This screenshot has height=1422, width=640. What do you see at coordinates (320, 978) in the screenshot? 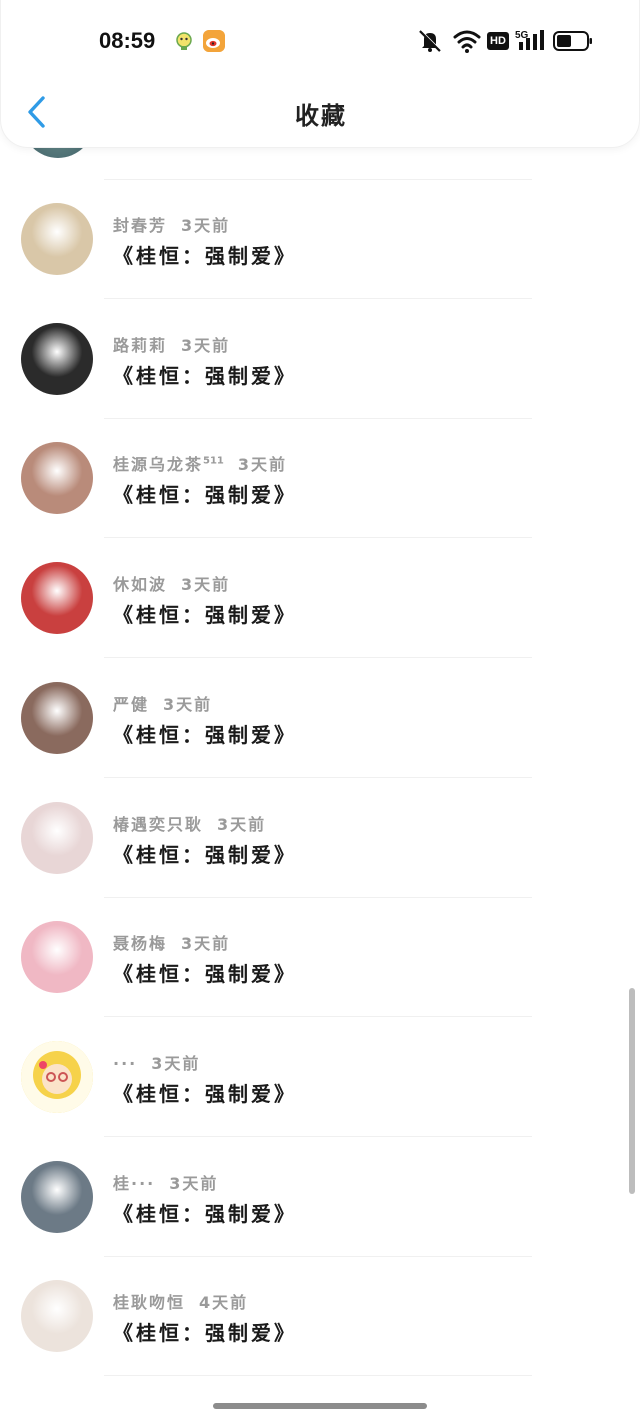
I see `list-item: 聂杨梅 3天前《桂恒：强制爱》` at bounding box center [320, 978].